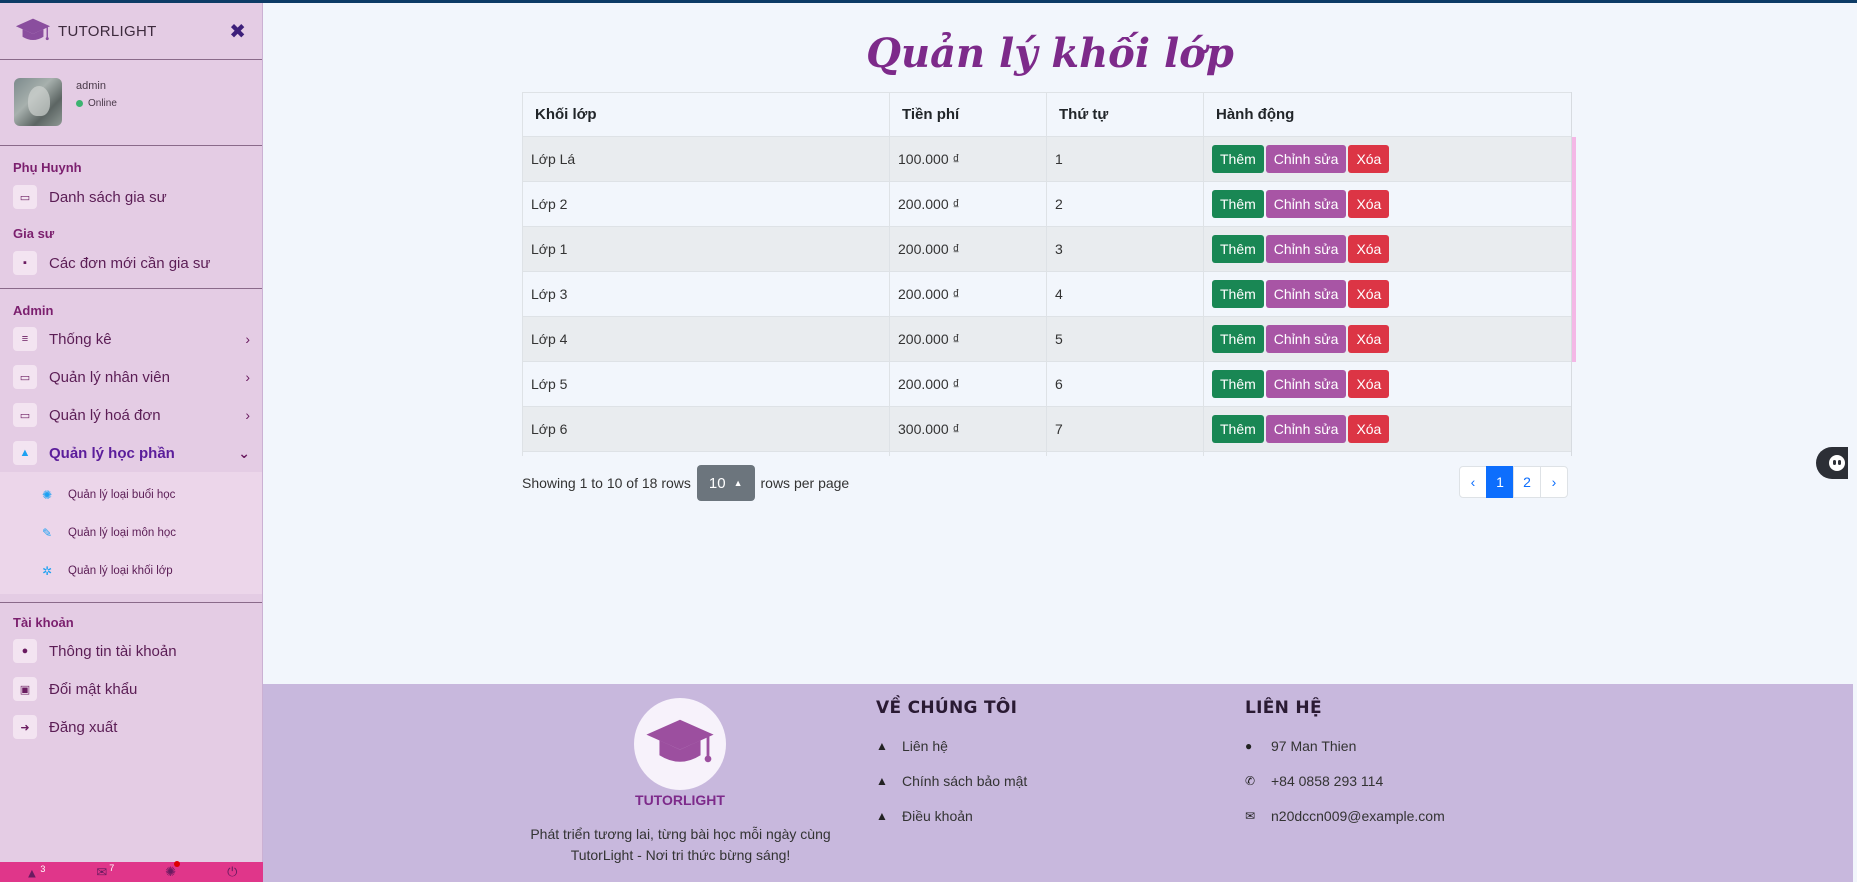 The width and height of the screenshot is (1857, 882). I want to click on page-button-2: 2, so click(1527, 482).